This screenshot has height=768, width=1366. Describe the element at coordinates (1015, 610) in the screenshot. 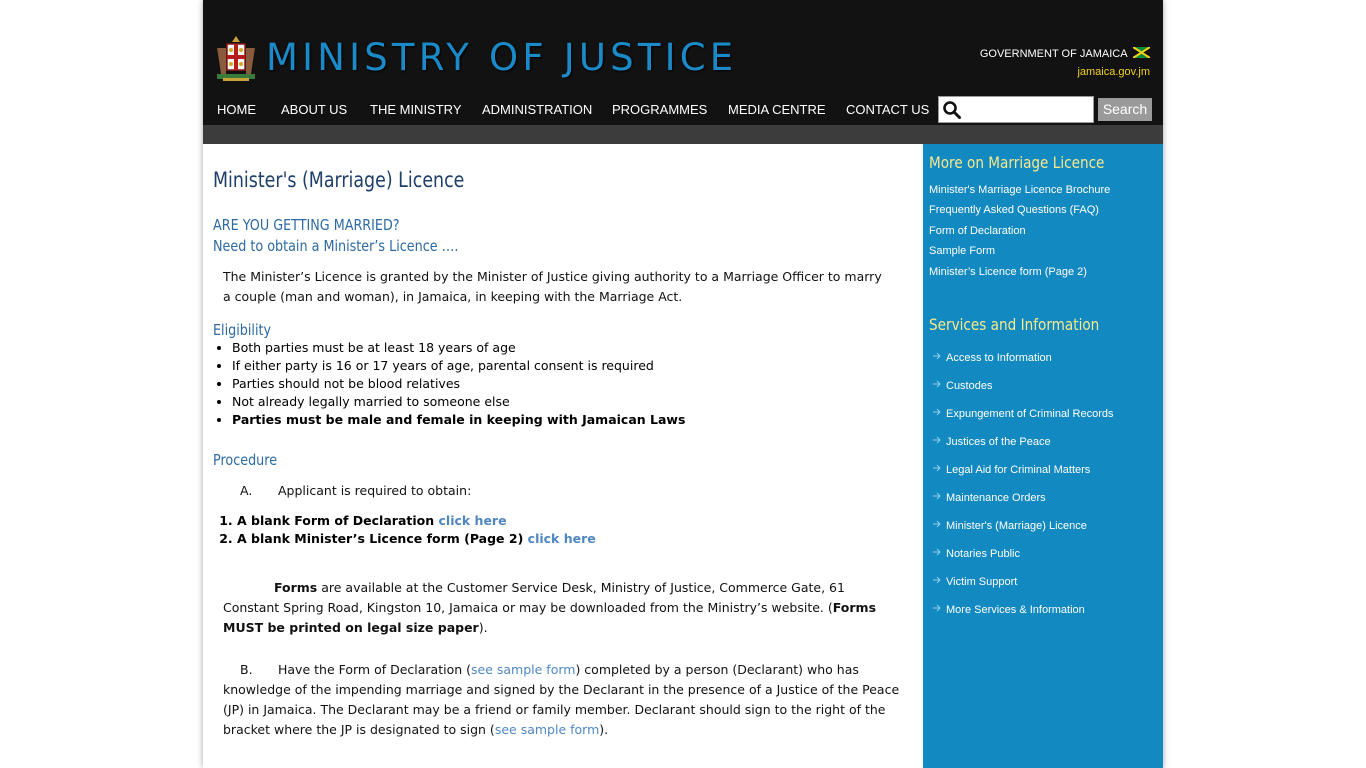

I see `service-label: More Services & Information` at that location.